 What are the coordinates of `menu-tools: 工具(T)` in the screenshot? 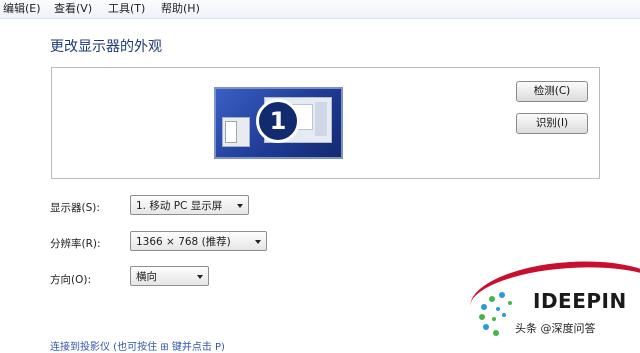 It's located at (126, 9).